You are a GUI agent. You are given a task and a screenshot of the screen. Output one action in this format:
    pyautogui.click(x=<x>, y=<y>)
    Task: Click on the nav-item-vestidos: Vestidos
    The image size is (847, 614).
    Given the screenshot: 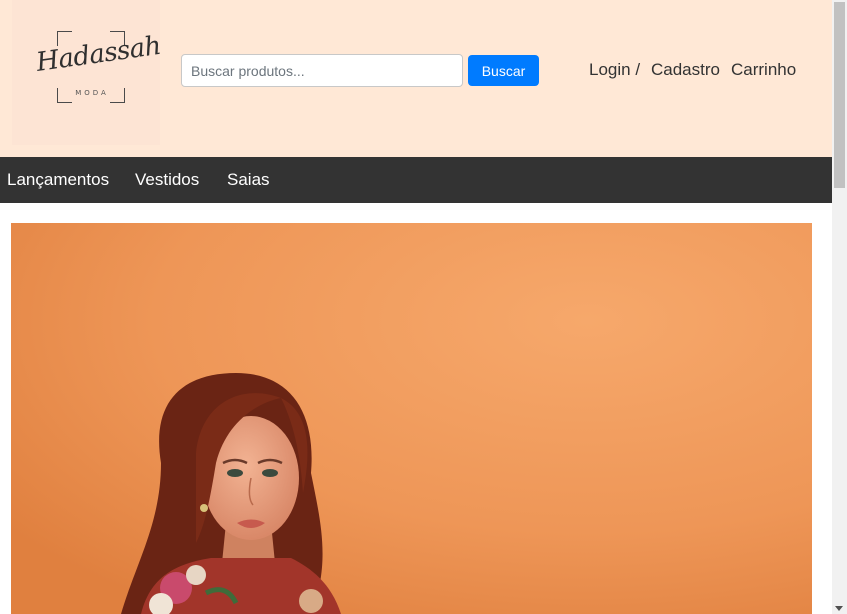 What is the action you would take?
    pyautogui.click(x=167, y=180)
    